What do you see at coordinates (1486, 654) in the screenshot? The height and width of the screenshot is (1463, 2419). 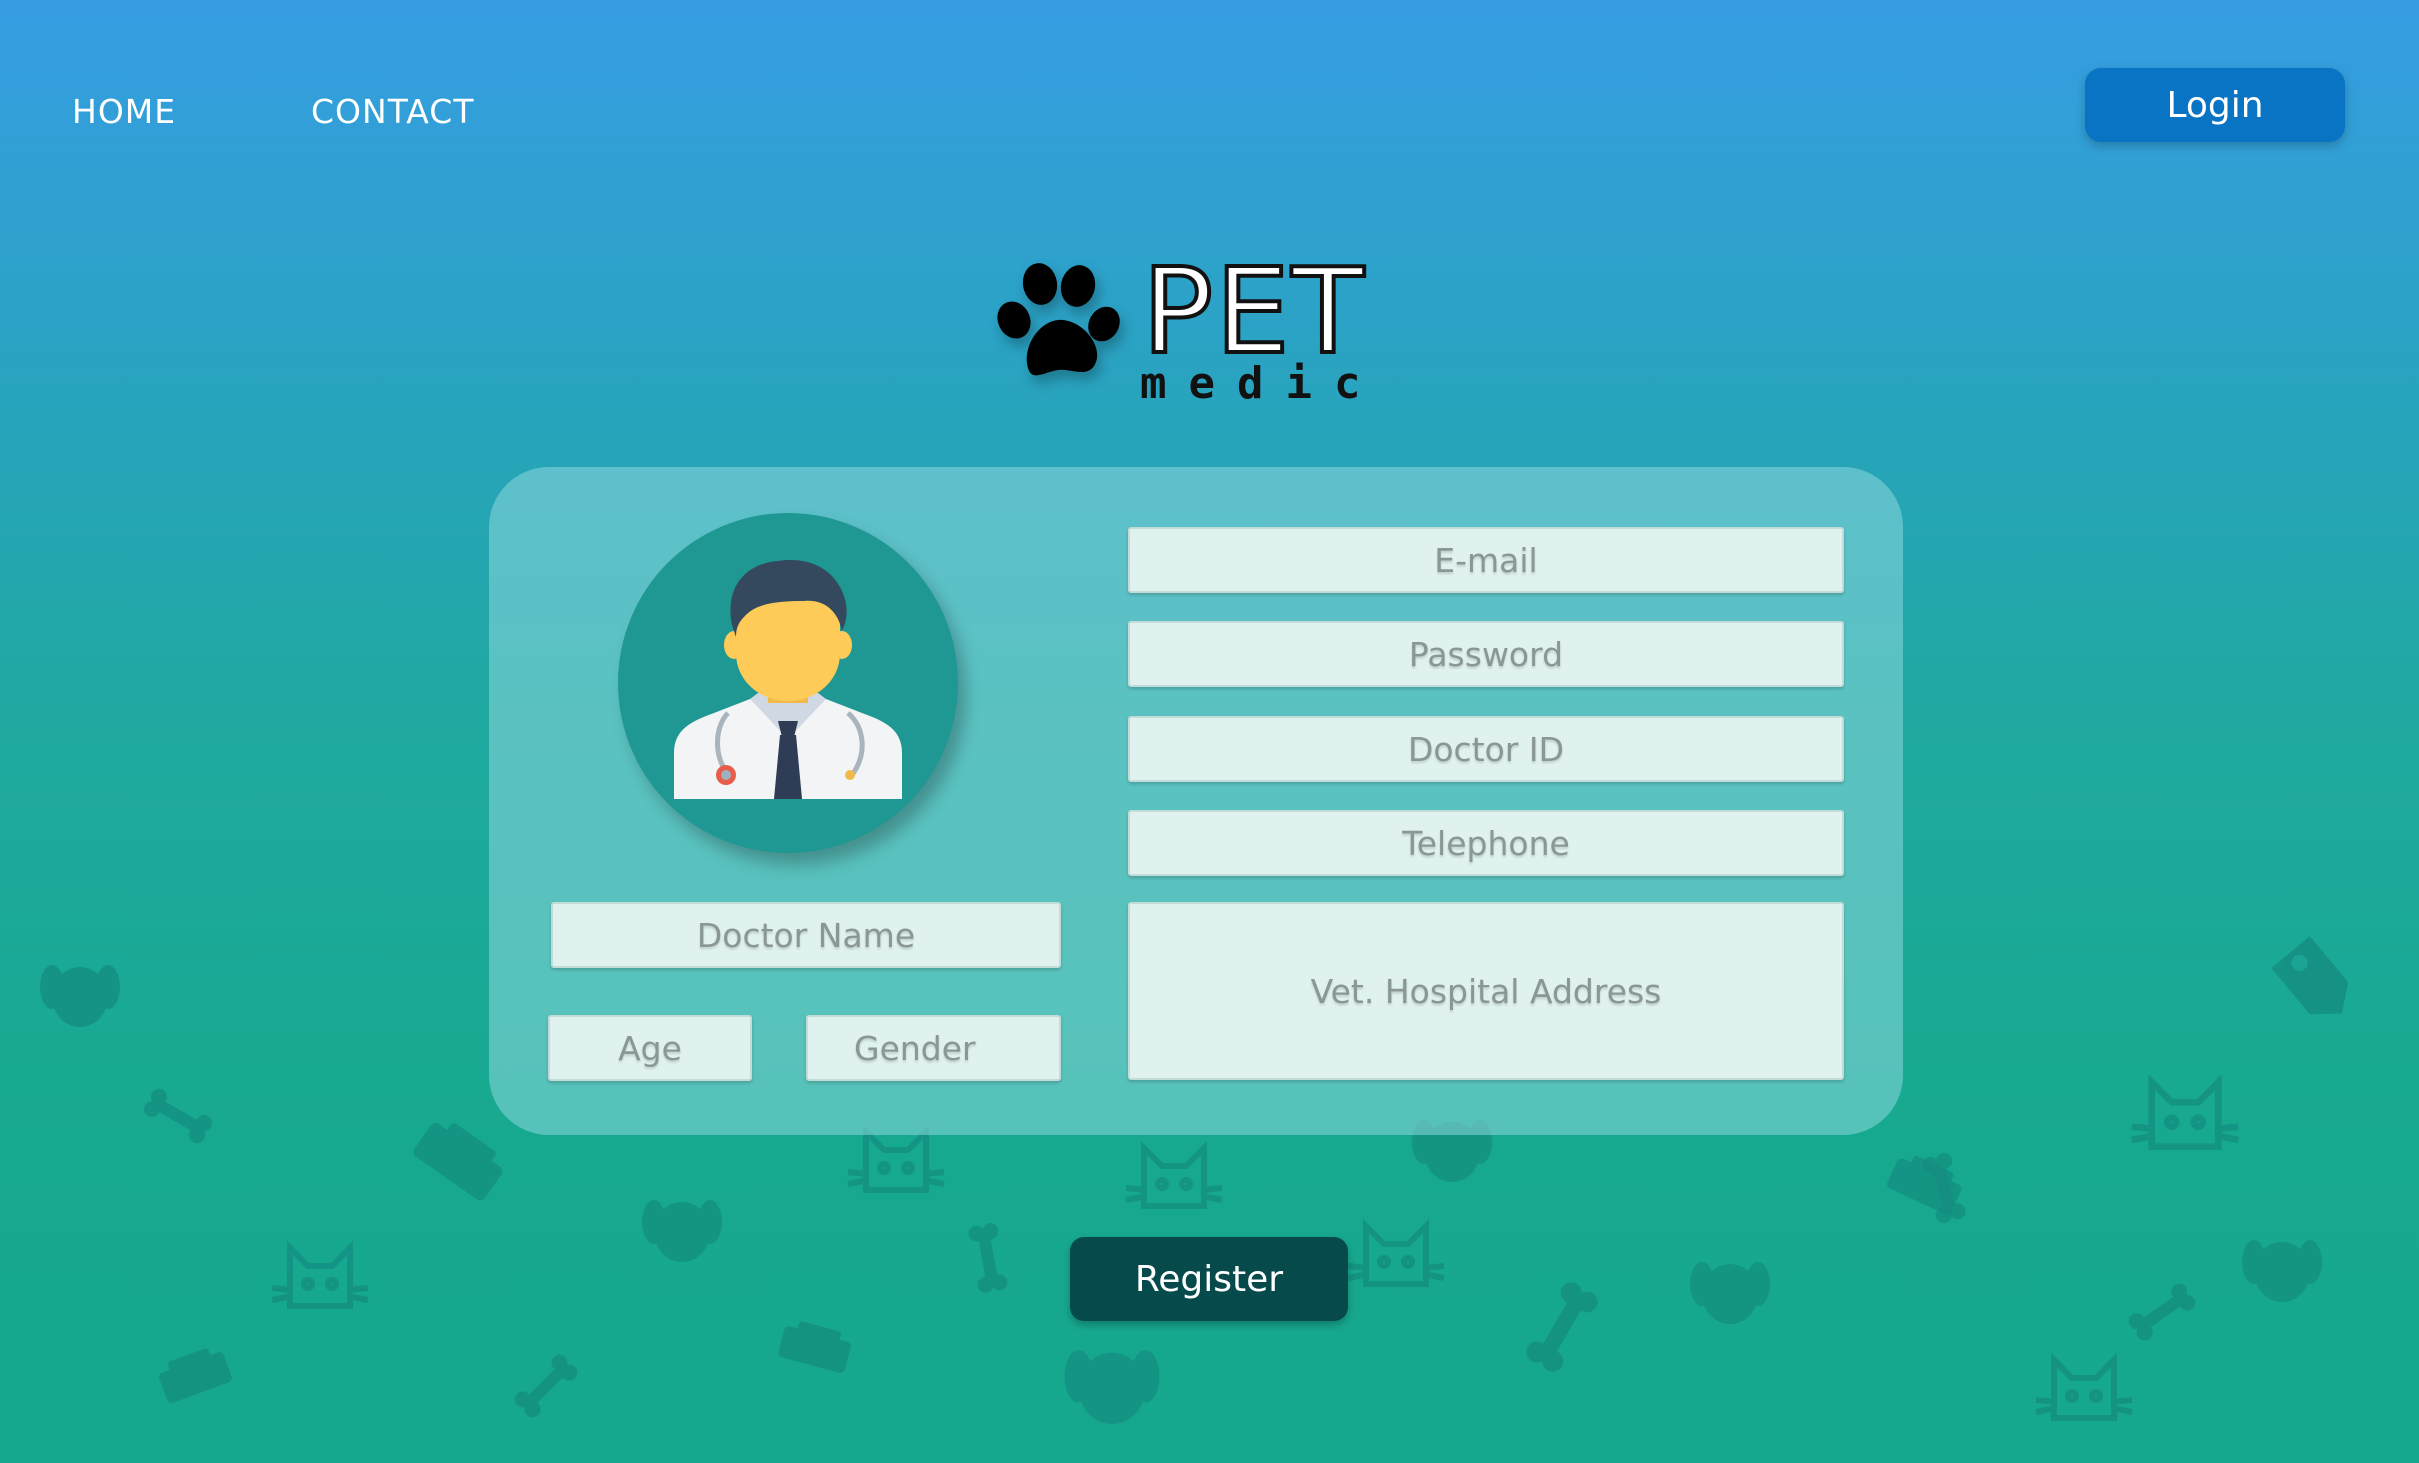 I see `password-field: Password` at bounding box center [1486, 654].